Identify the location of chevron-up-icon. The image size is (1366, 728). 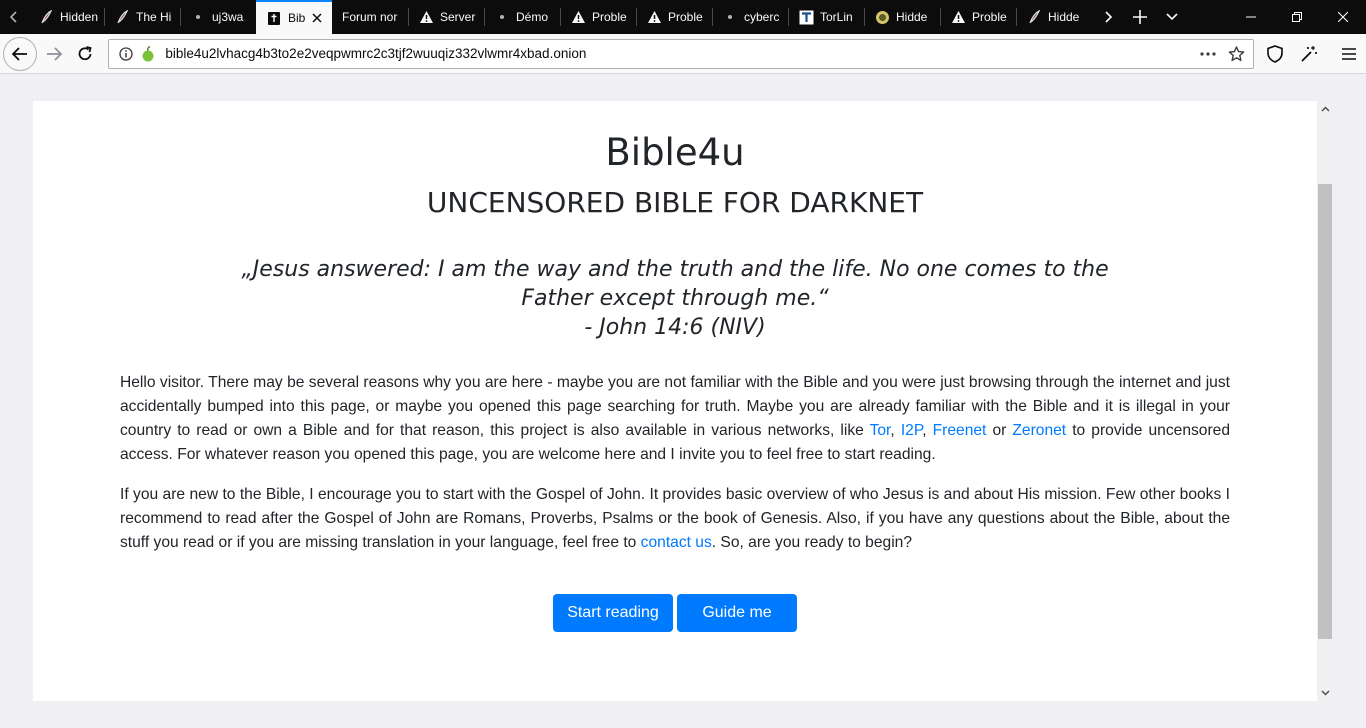
(1325, 109).